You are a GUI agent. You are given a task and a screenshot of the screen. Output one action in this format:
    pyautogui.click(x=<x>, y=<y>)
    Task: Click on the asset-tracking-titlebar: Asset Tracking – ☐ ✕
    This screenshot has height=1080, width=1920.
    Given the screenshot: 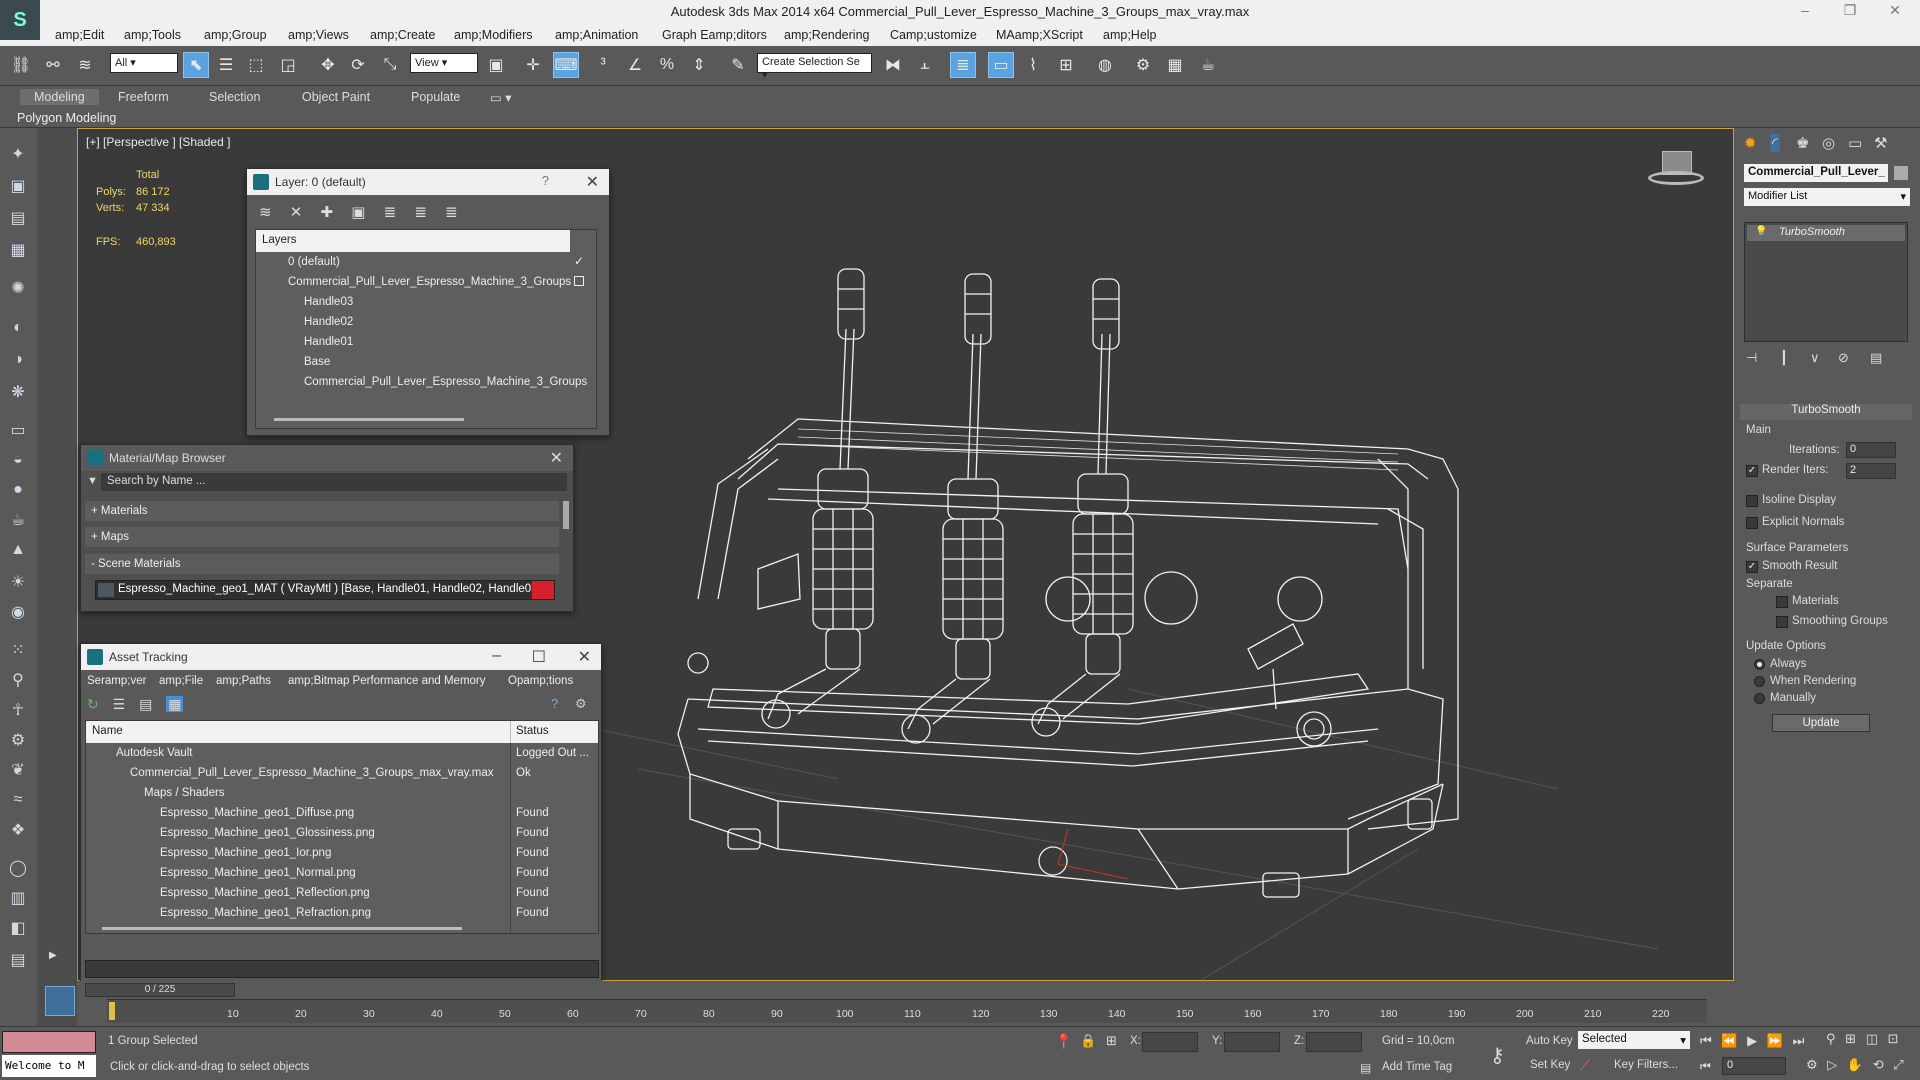 What is the action you would take?
    pyautogui.click(x=341, y=657)
    